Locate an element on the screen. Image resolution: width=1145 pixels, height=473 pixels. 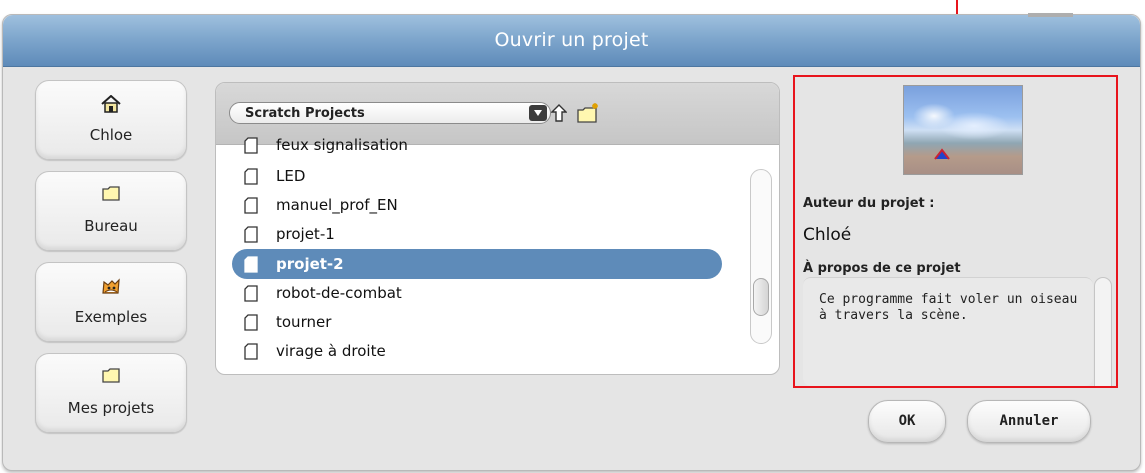
file-name: manuel_prof_EN is located at coordinates (337, 205).